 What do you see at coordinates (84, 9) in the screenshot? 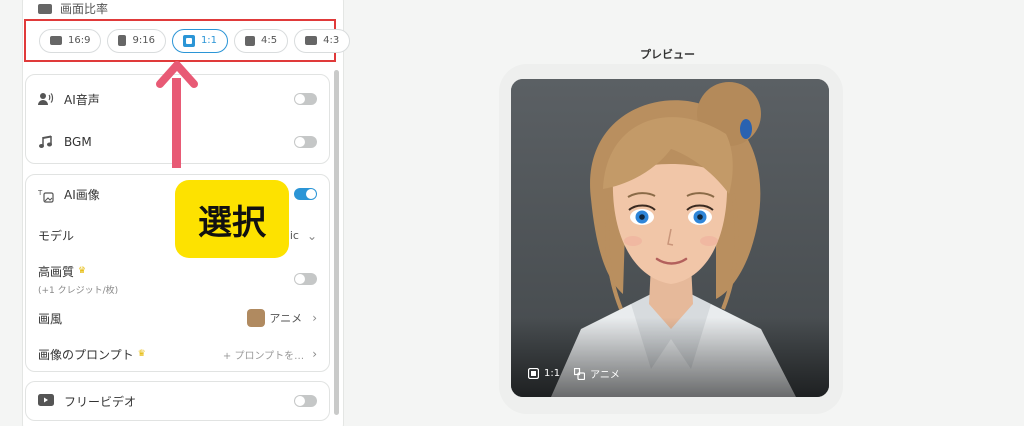
I see `aspect-section-title: 画面比率` at bounding box center [84, 9].